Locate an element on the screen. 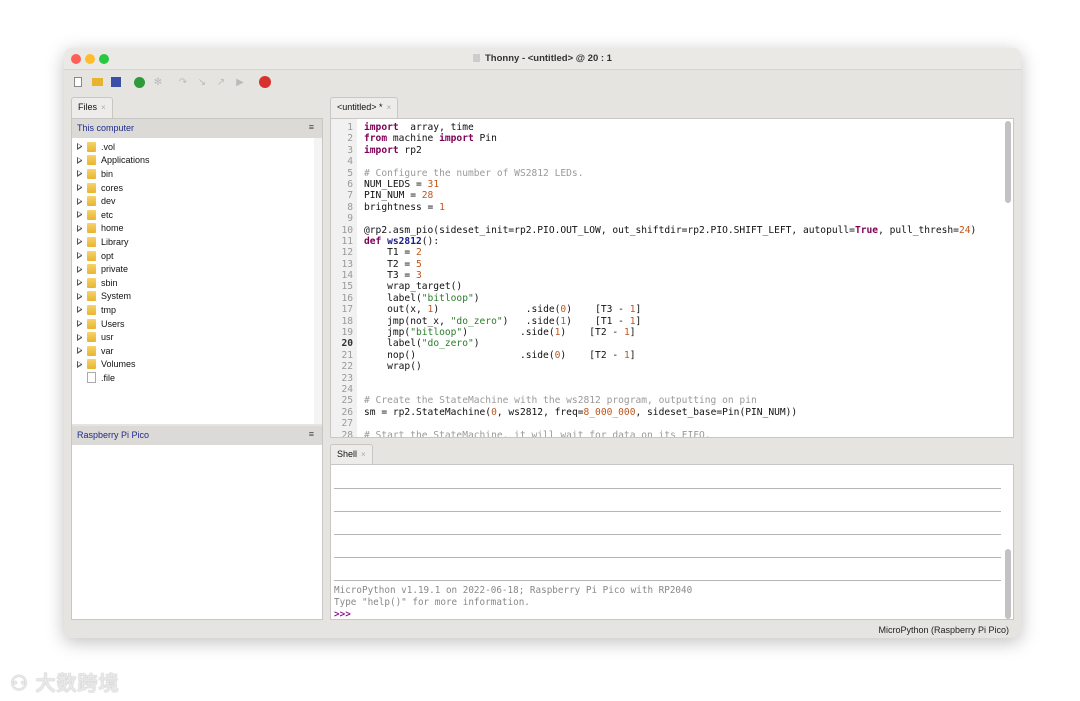  code-line: 16 label("bitloop") is located at coordinates (653, 298).